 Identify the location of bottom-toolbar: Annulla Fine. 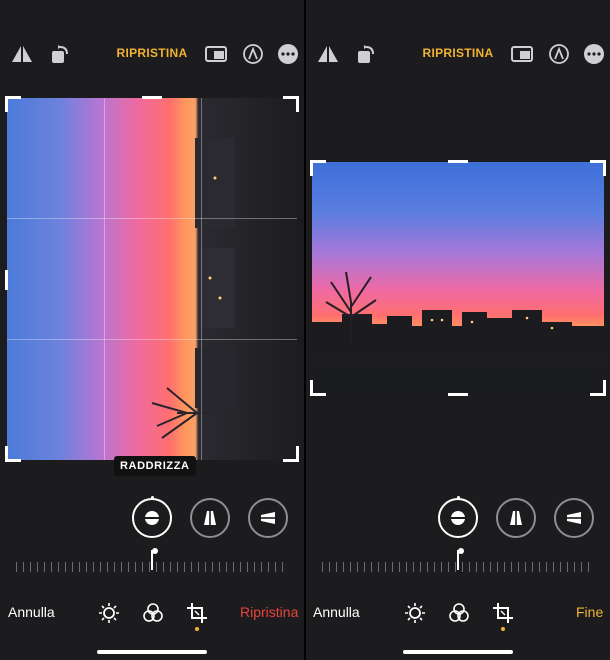
(458, 615).